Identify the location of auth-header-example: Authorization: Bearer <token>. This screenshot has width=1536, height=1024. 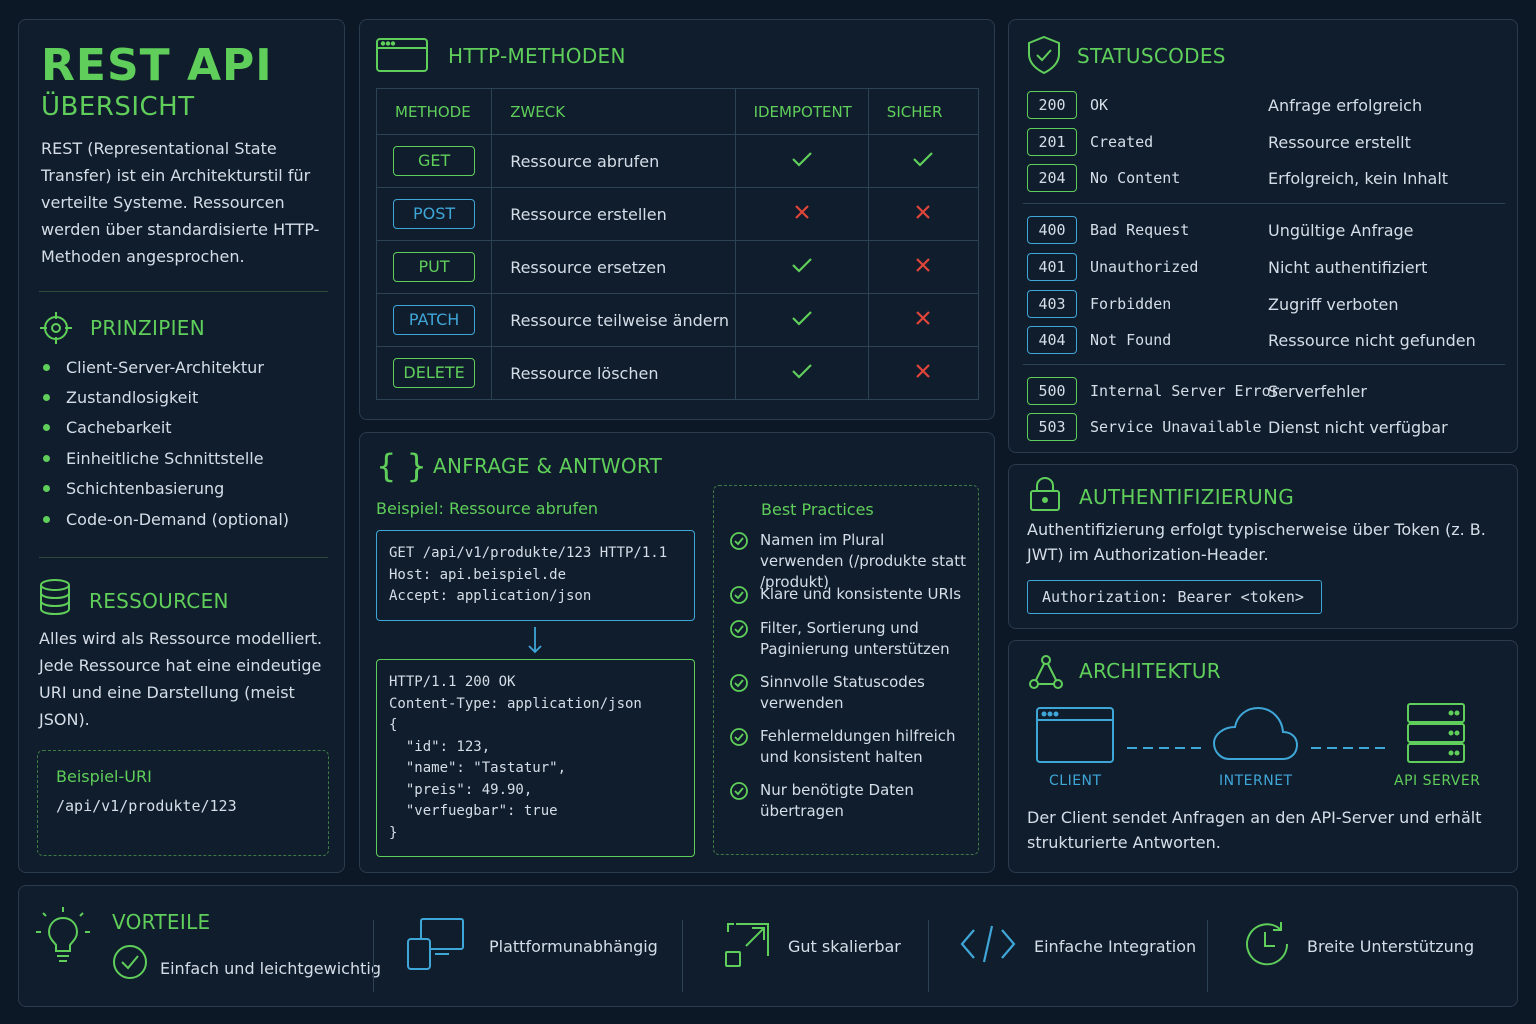
(1174, 597).